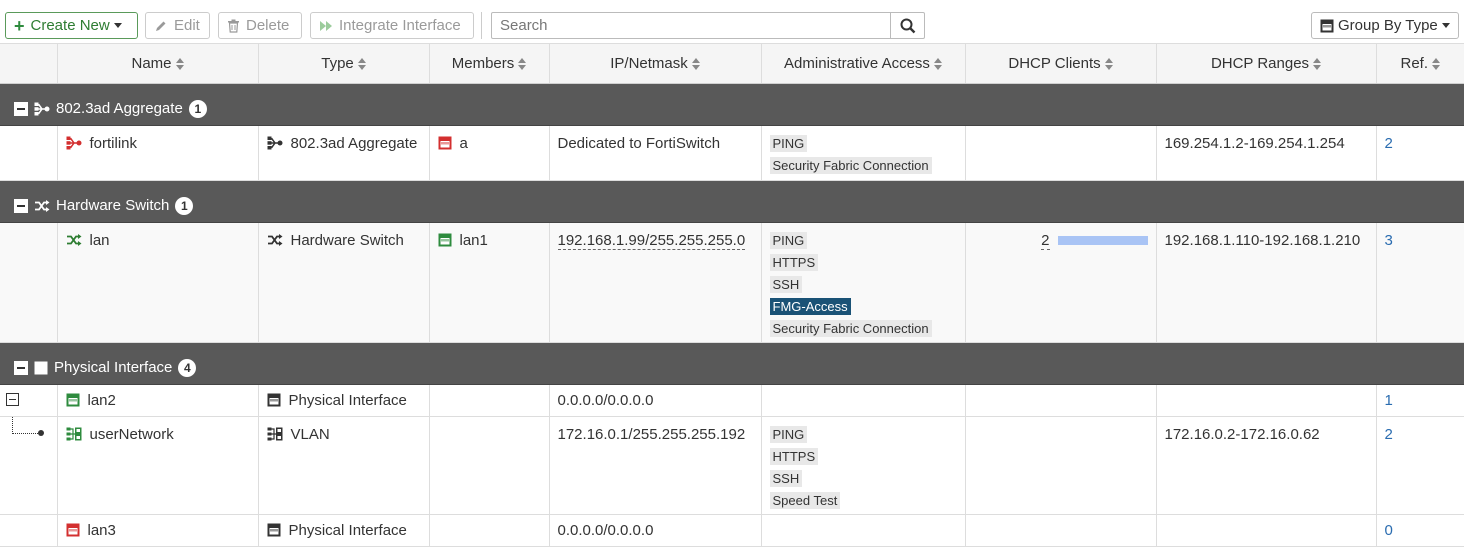 Image resolution: width=1464 pixels, height=547 pixels. I want to click on header-spacer, so click(29, 64).